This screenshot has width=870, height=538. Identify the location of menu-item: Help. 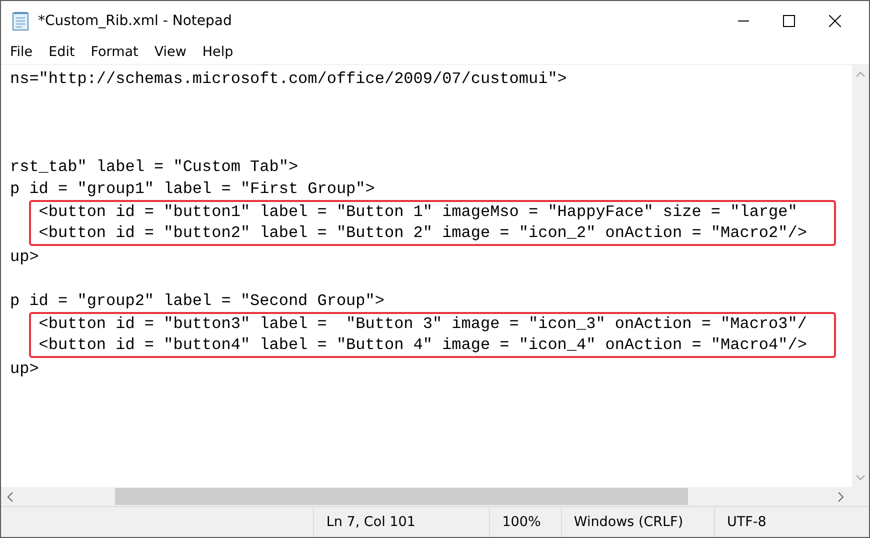
(218, 52).